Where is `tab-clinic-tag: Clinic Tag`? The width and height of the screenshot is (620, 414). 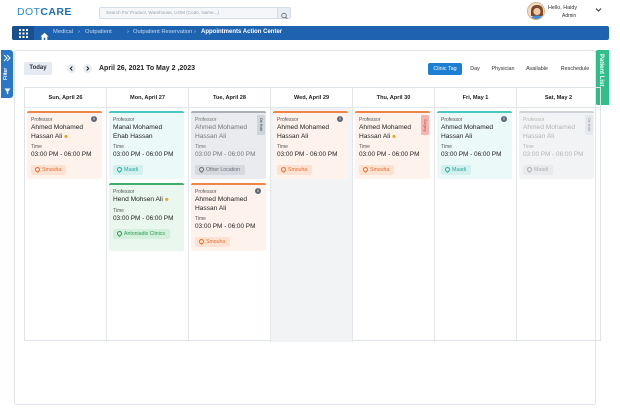 tab-clinic-tag: Clinic Tag is located at coordinates (445, 69).